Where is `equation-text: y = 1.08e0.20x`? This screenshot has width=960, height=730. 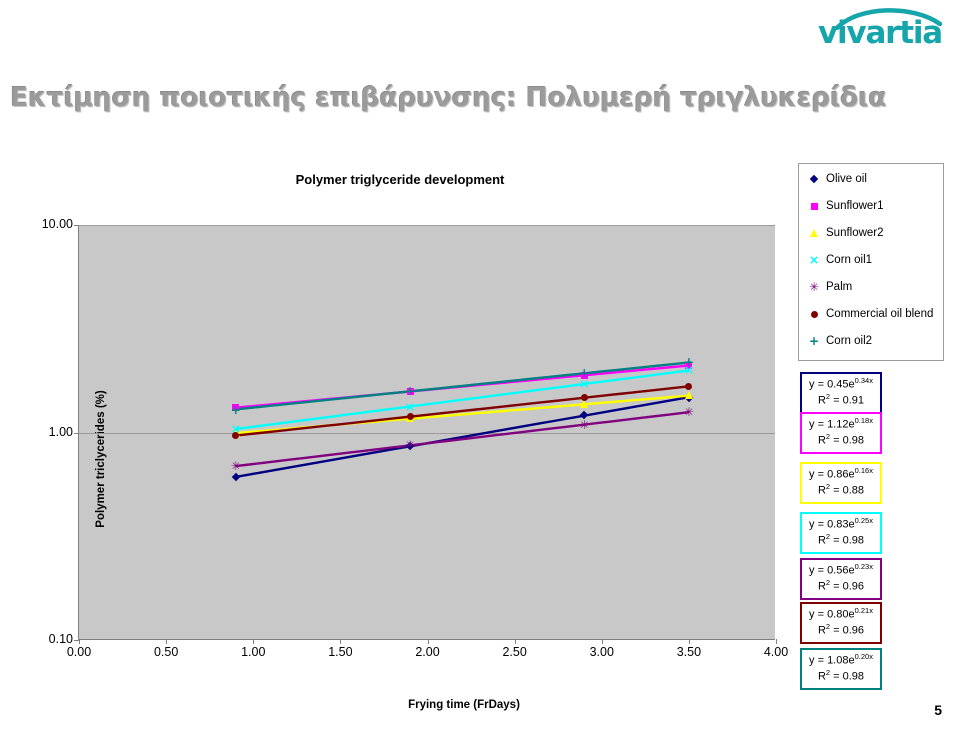 equation-text: y = 1.08e0.20x is located at coordinates (841, 659).